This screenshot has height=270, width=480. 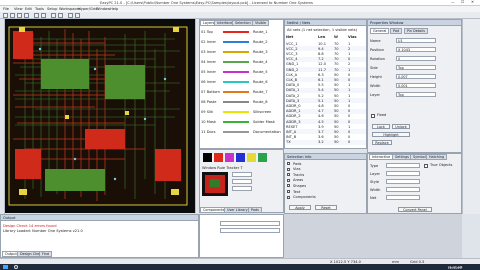 I want to click on redo-icon, so click(x=43, y=15).